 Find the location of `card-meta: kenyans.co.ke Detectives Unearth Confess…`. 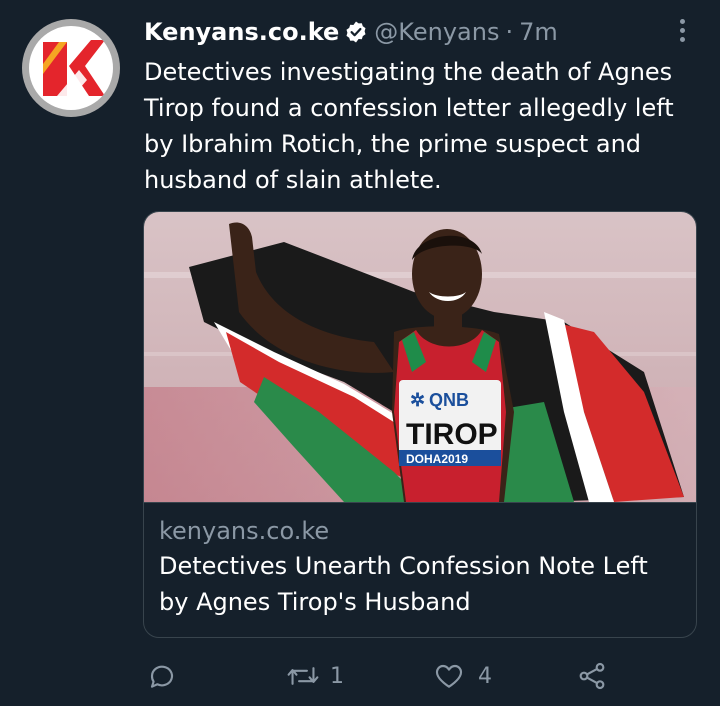

card-meta: kenyans.co.ke Detectives Unearth Confess… is located at coordinates (420, 569).